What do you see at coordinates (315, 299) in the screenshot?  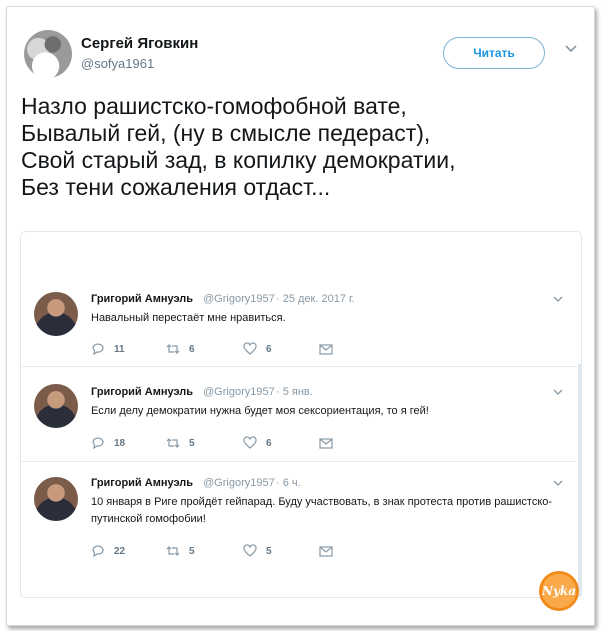 I see `reply-time: · 25 дек. 2017 г.` at bounding box center [315, 299].